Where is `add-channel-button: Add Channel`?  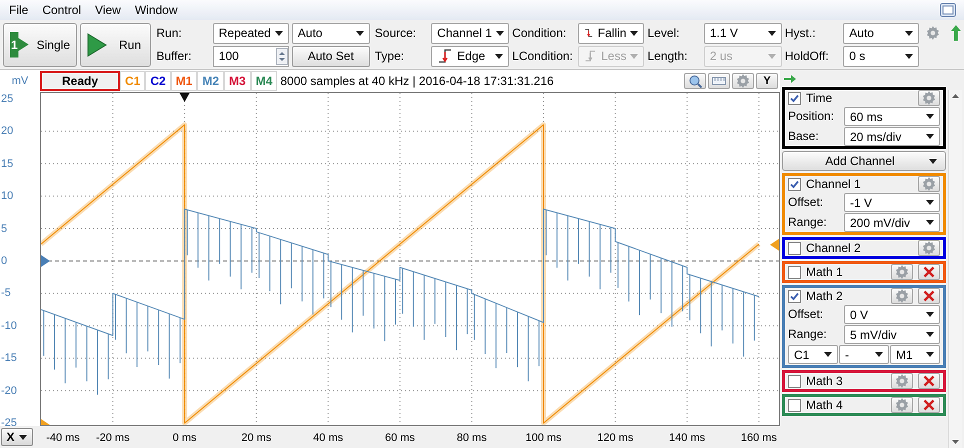
add-channel-button: Add Channel is located at coordinates (864, 161).